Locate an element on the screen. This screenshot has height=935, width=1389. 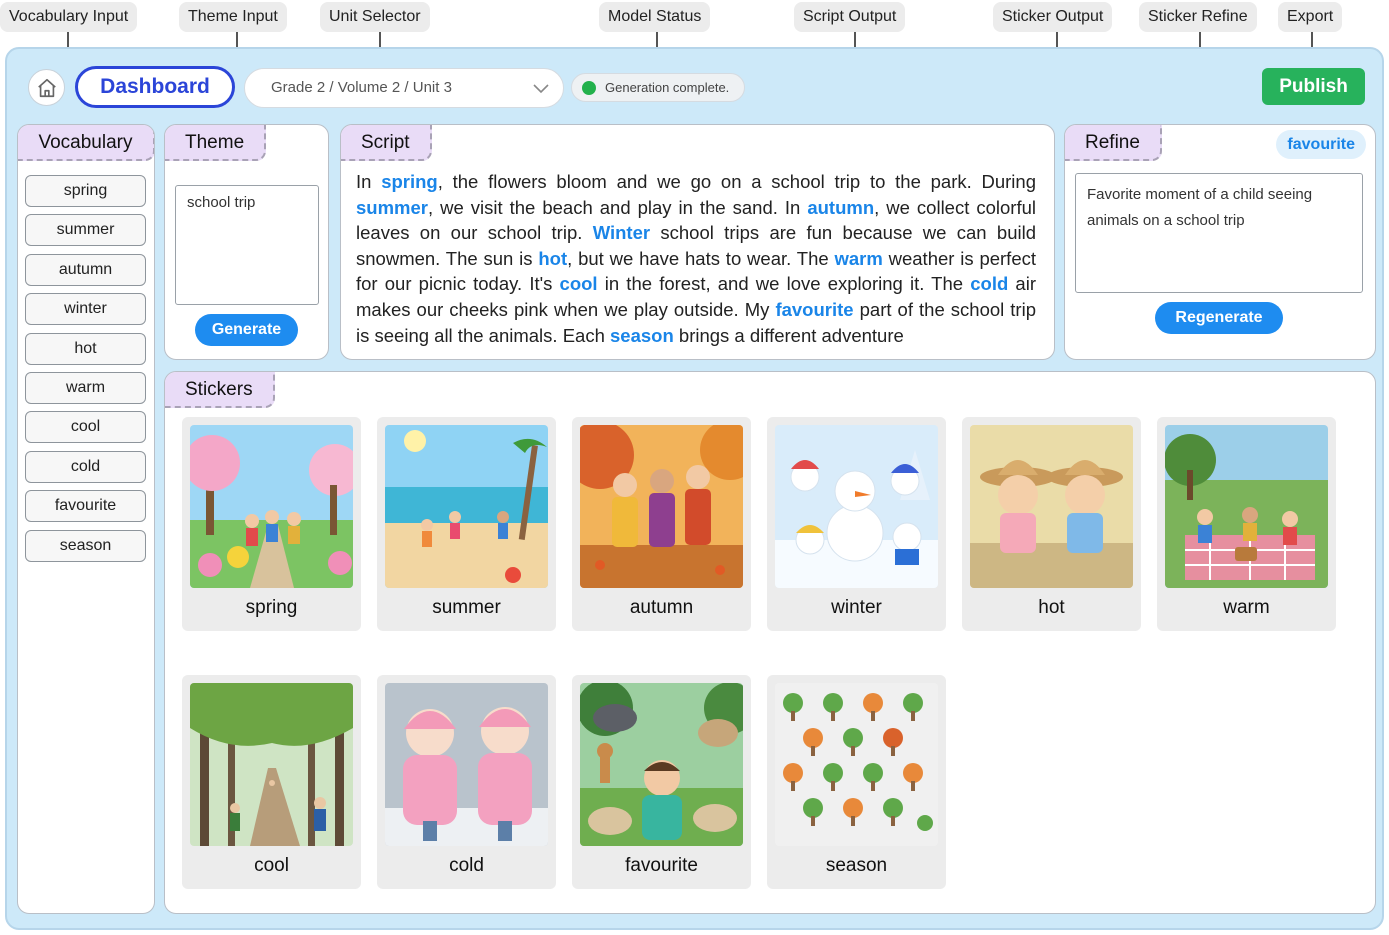
spring-scene-image is located at coordinates (271, 506).